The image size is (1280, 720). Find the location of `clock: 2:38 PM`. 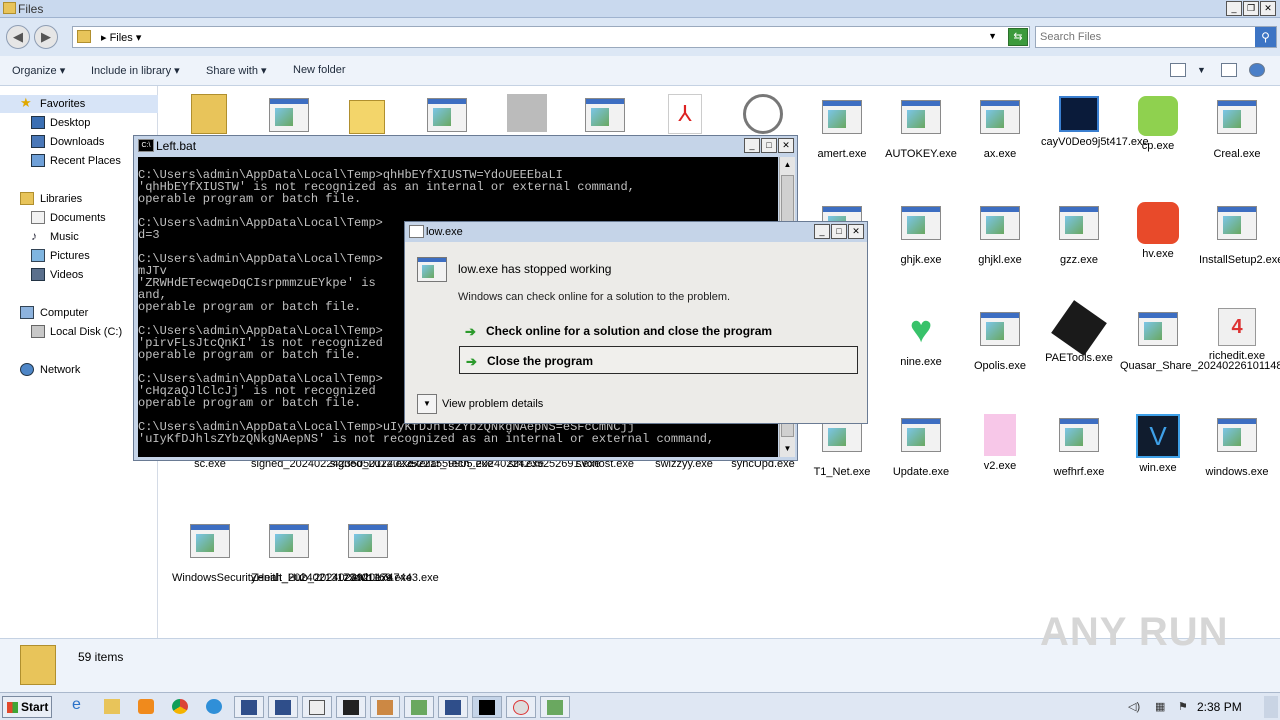

clock: 2:38 PM is located at coordinates (1219, 707).